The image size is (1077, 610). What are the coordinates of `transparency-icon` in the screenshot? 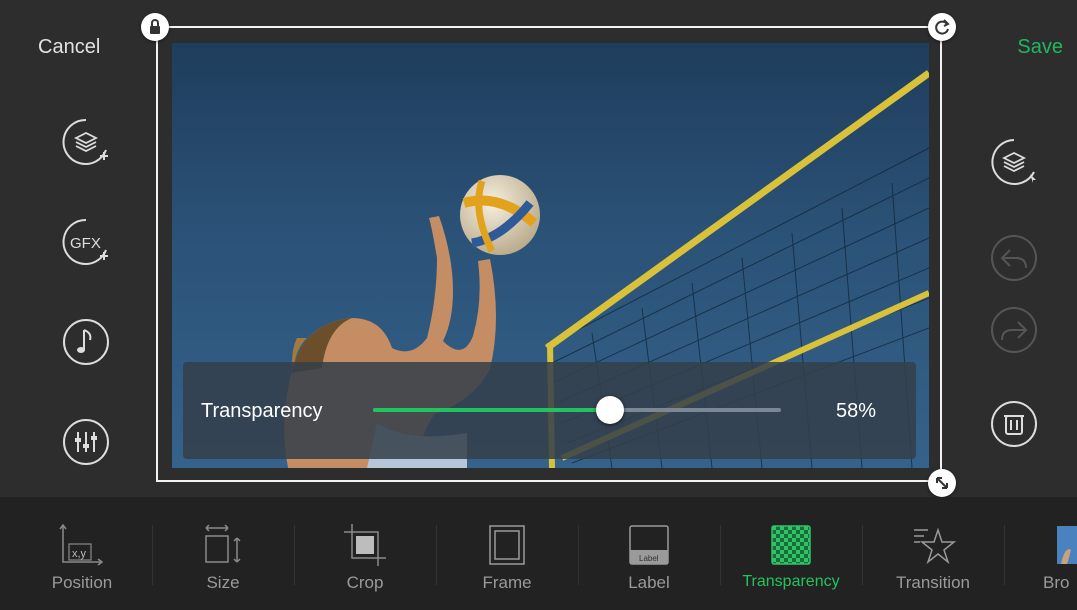 It's located at (791, 545).